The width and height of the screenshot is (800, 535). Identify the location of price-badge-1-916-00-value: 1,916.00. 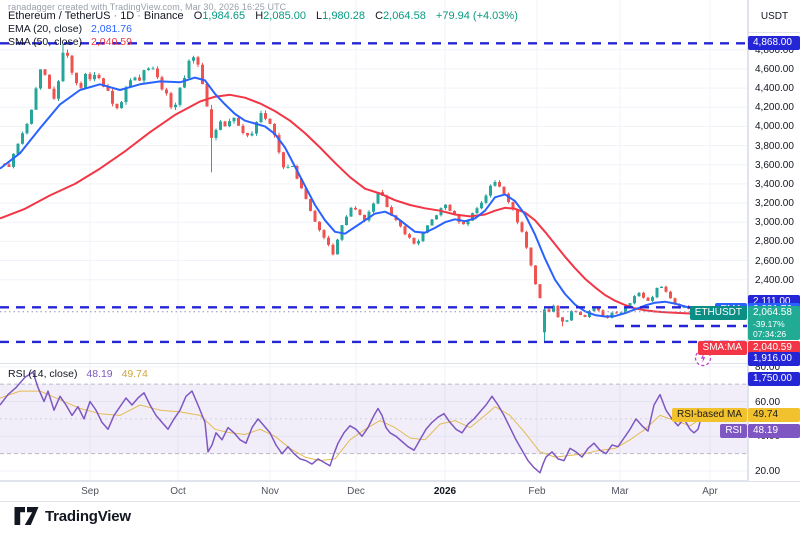
(774, 359).